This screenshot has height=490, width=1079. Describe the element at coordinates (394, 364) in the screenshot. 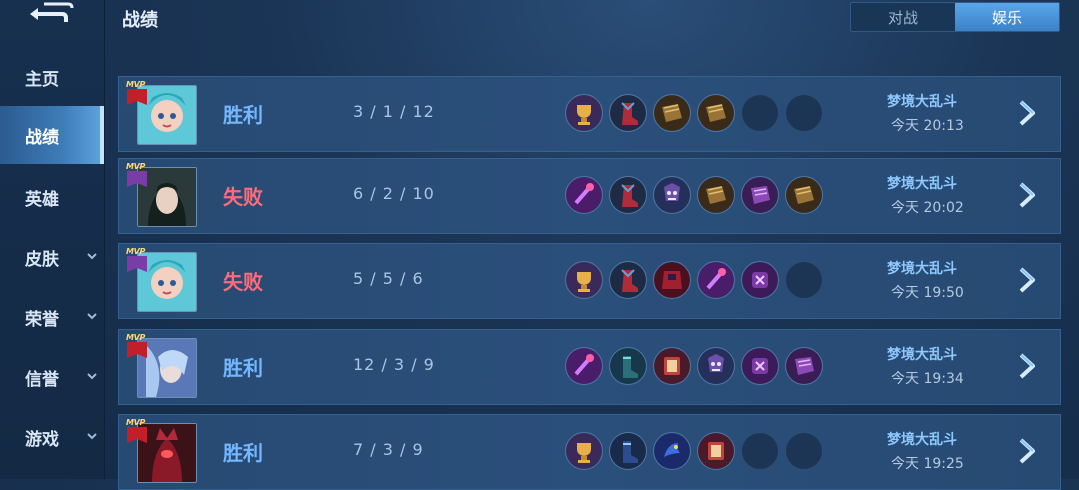

I see `kda-score: 12 / 3 / 9` at that location.